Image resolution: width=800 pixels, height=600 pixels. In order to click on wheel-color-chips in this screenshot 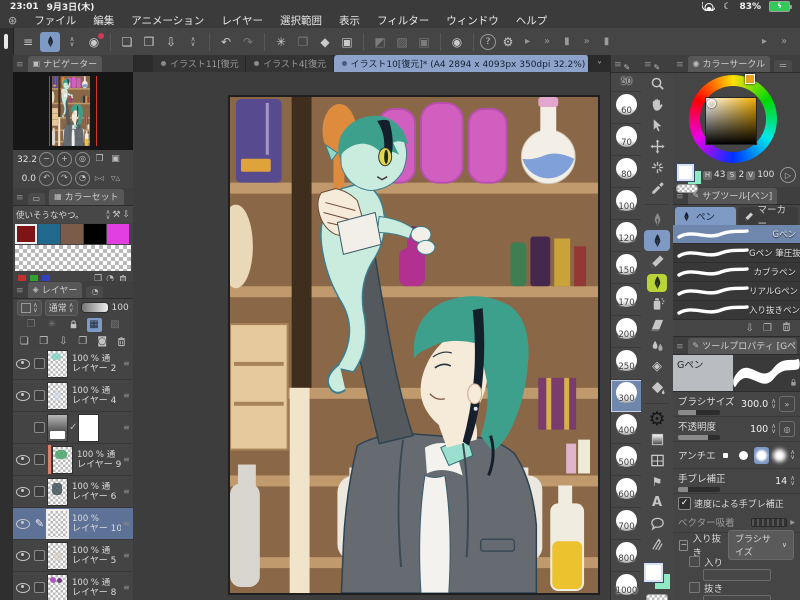, I will do `click(688, 178)`.